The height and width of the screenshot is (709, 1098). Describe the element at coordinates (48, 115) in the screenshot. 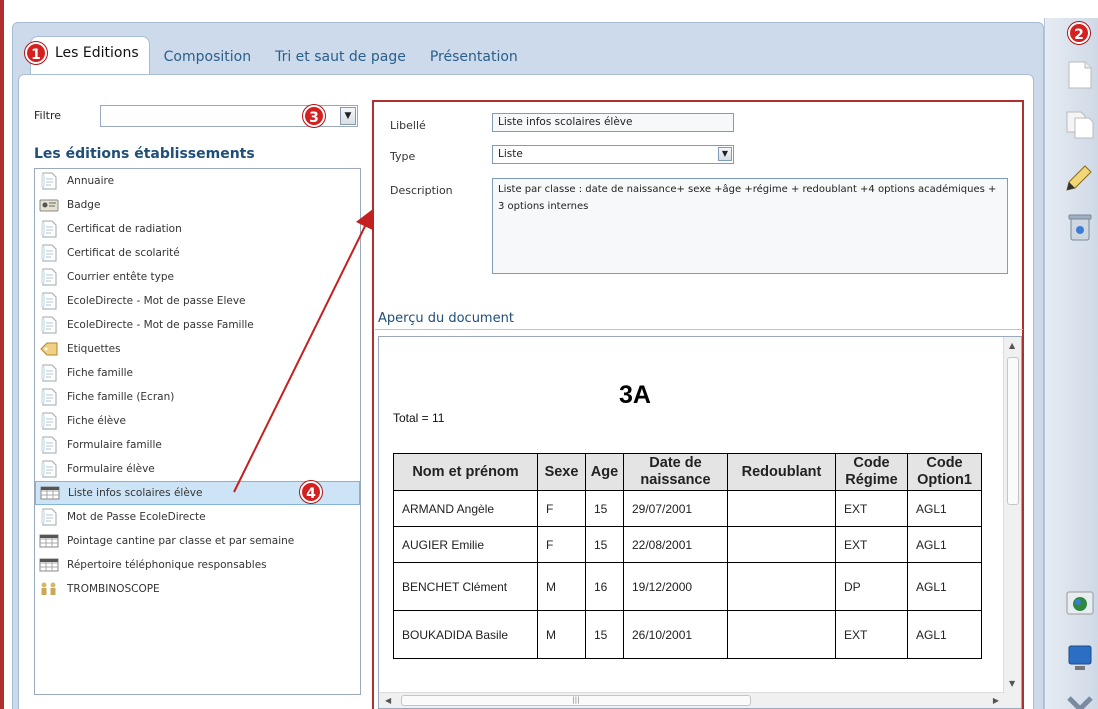

I see `filter-label: Filtre` at that location.